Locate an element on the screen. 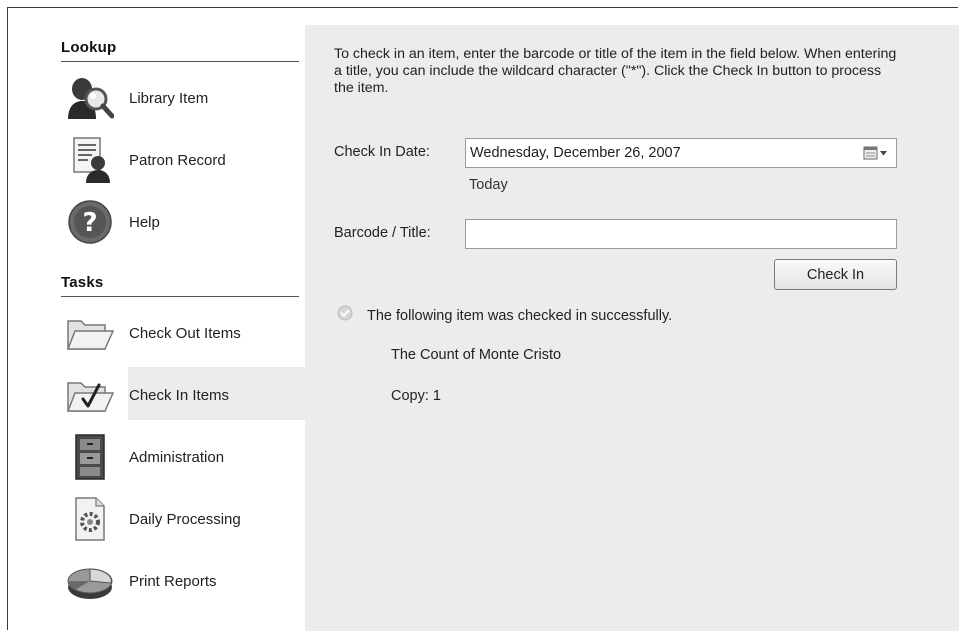 The image size is (959, 631). sidebar-item-print-reports: Print Reports is located at coordinates (186, 581).